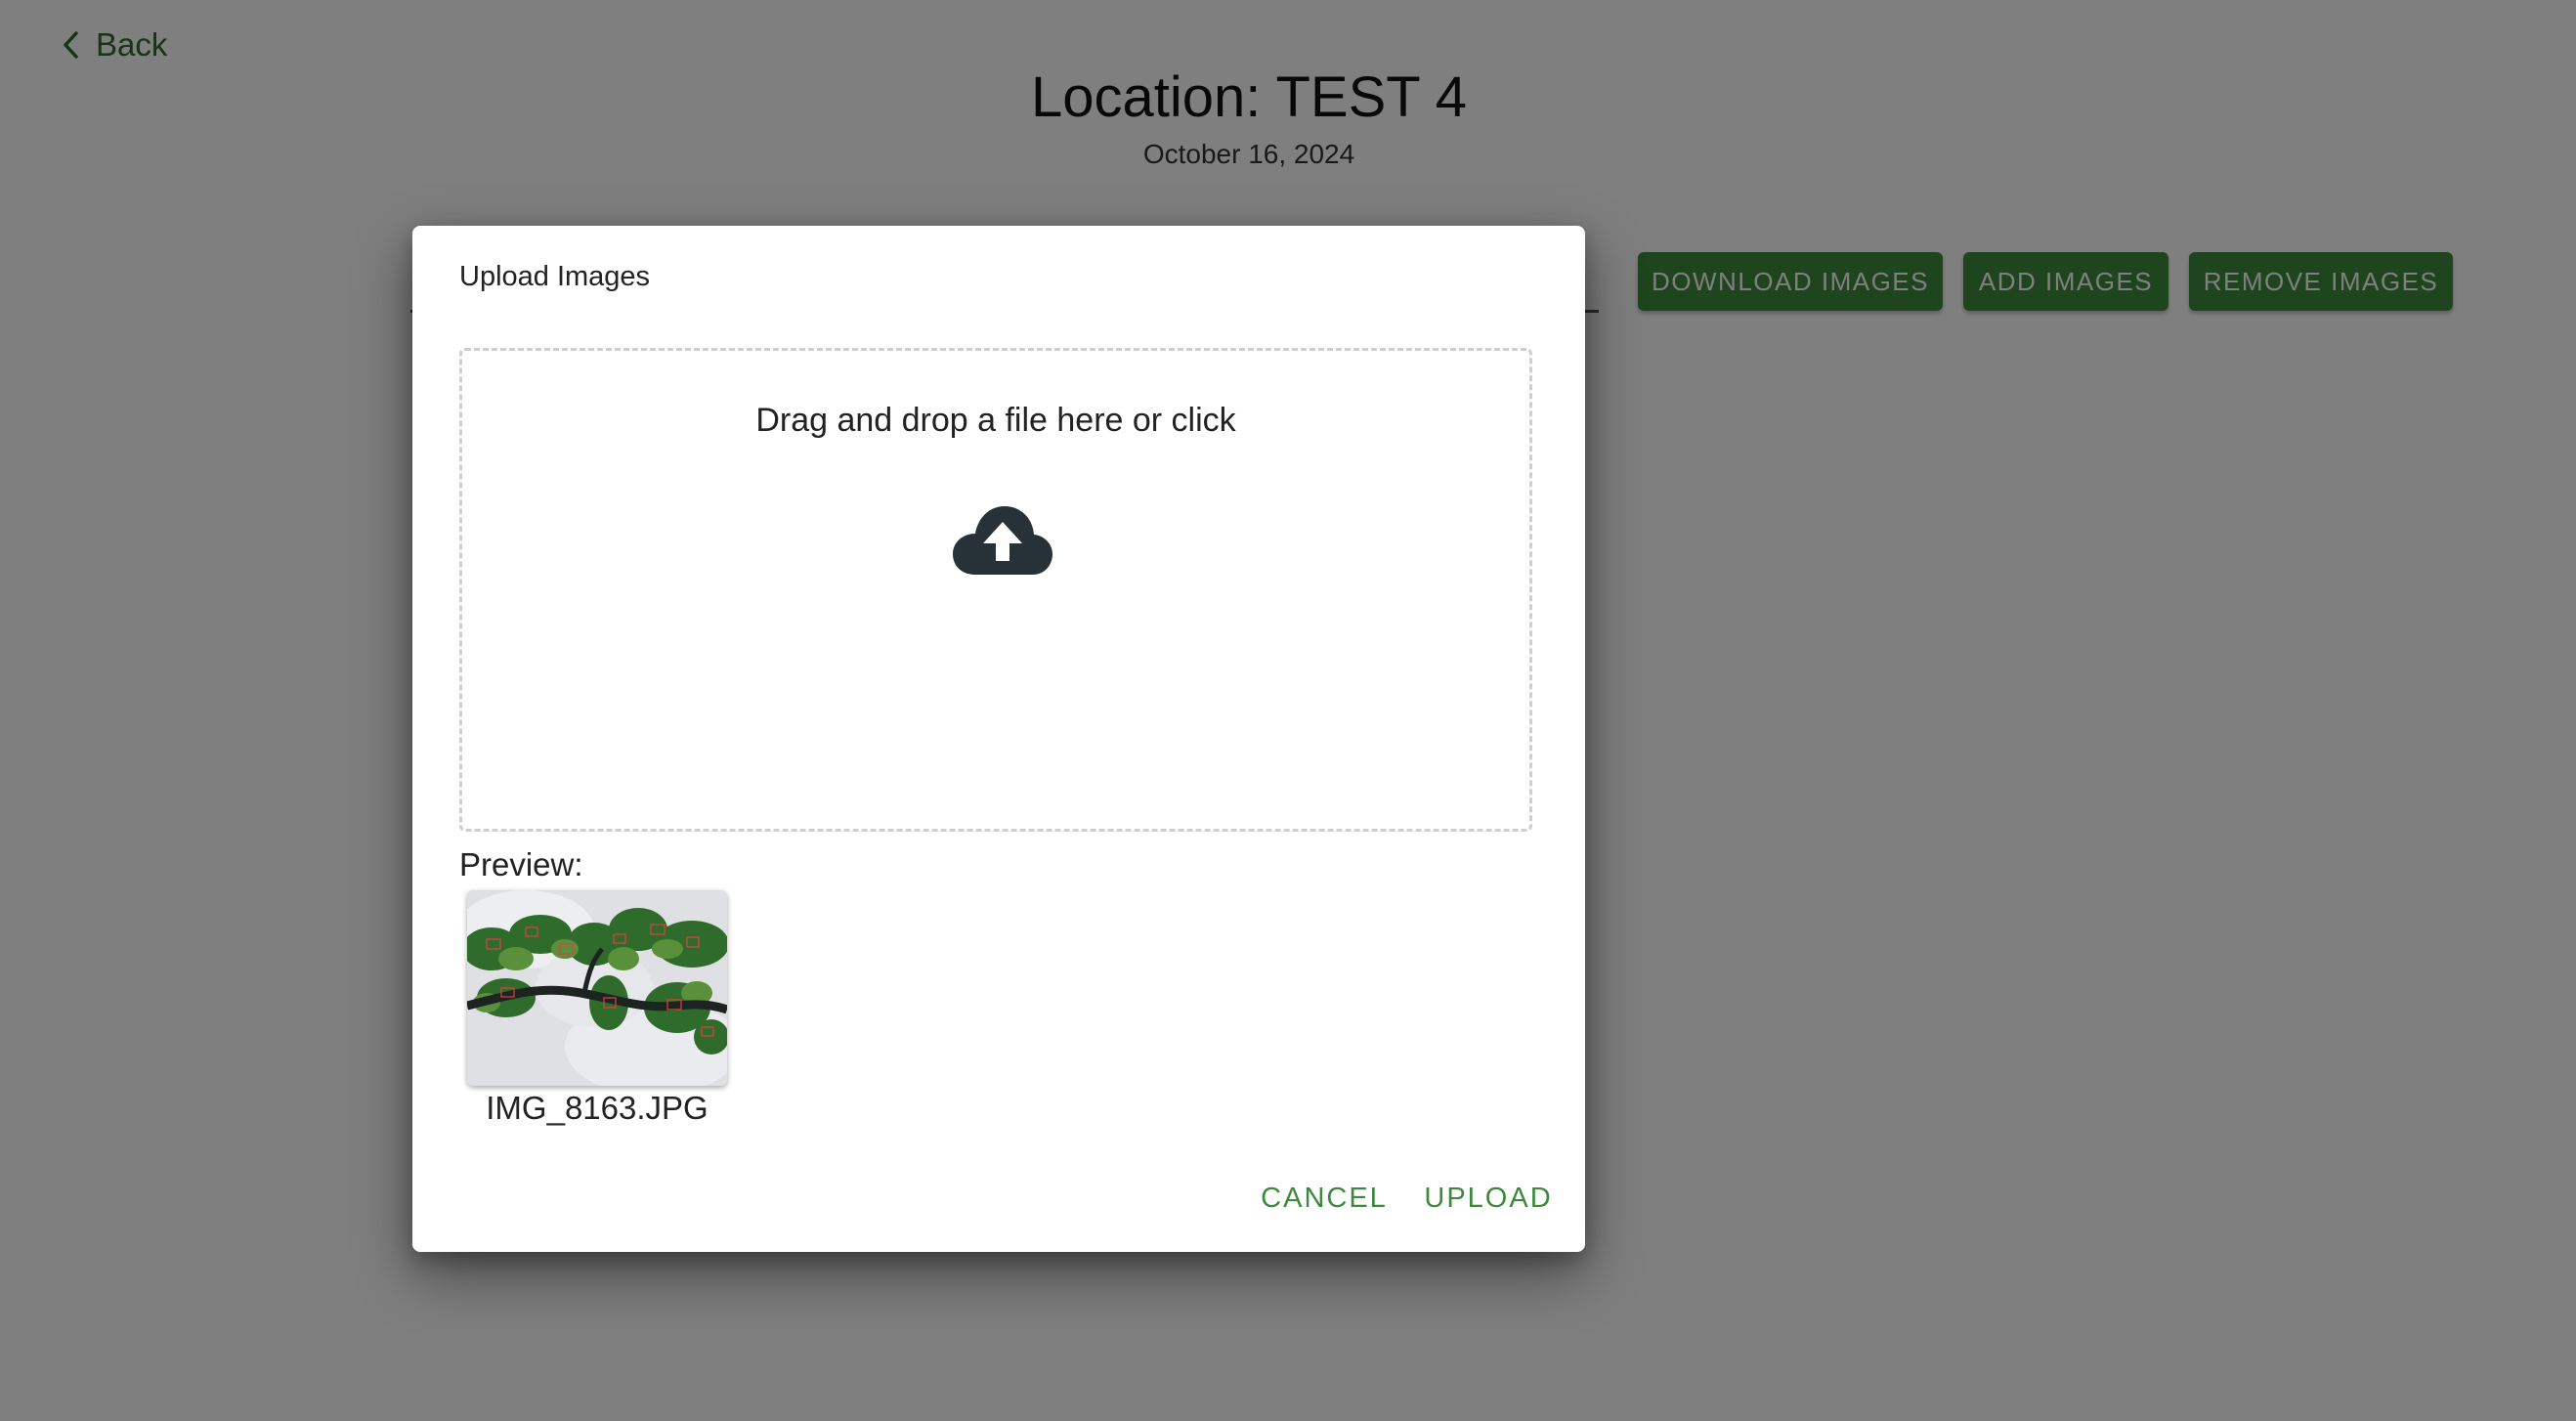 The width and height of the screenshot is (2576, 1421). I want to click on cancel-button: CANCEL, so click(1325, 1198).